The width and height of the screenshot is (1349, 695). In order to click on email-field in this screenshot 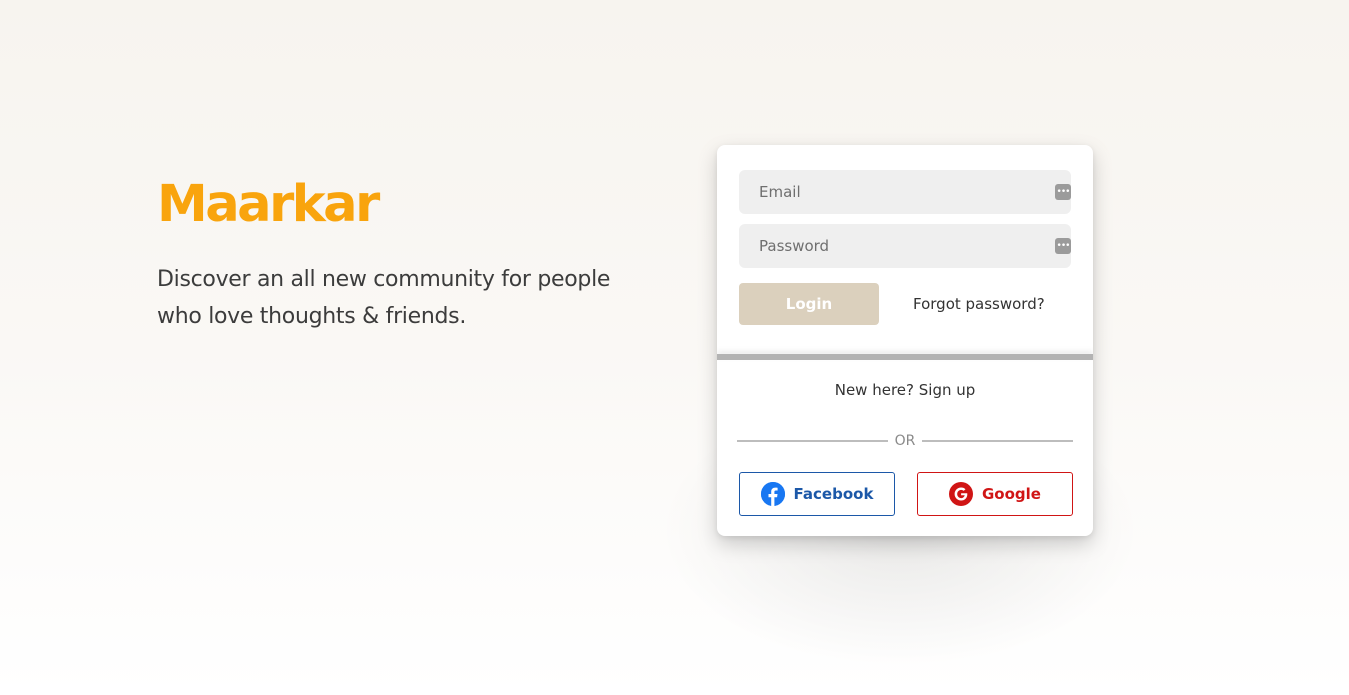, I will do `click(905, 192)`.